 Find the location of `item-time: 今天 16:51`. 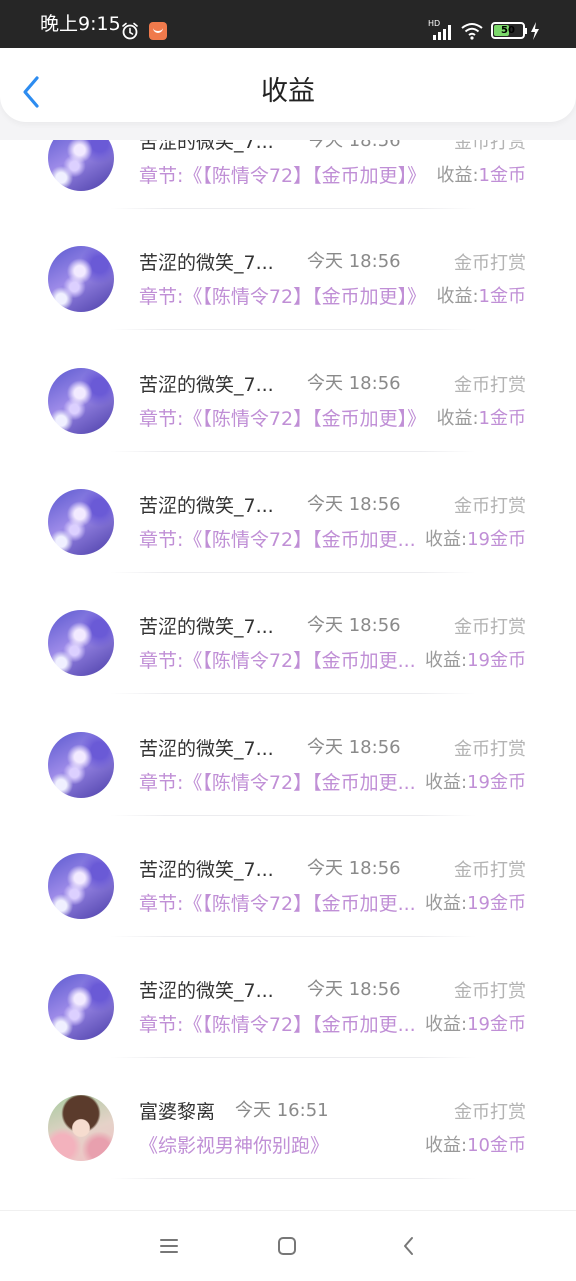

item-time: 今天 16:51 is located at coordinates (282, 1111).